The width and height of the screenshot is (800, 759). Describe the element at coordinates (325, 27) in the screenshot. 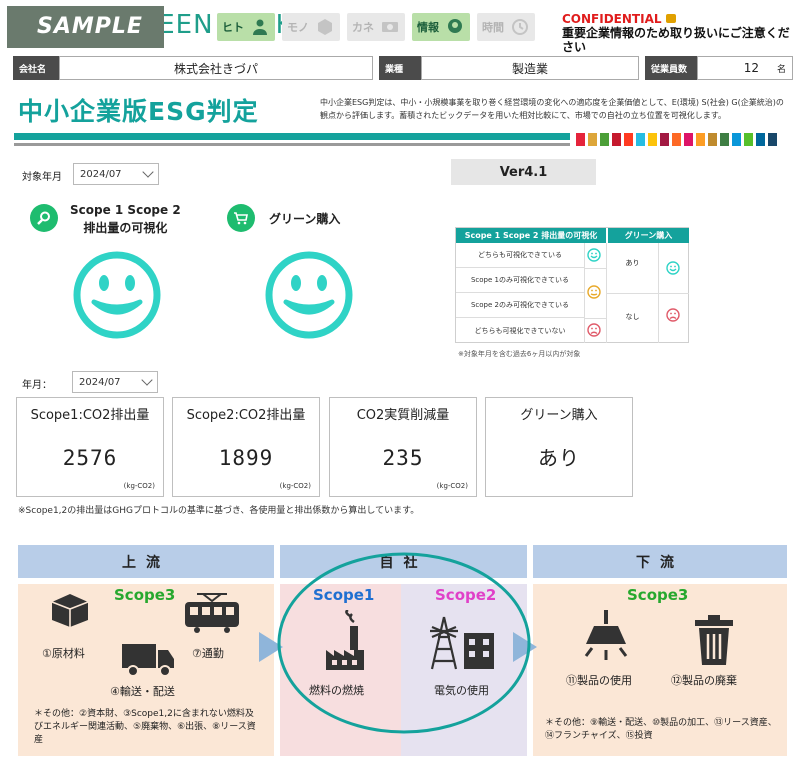

I see `box-icon` at that location.